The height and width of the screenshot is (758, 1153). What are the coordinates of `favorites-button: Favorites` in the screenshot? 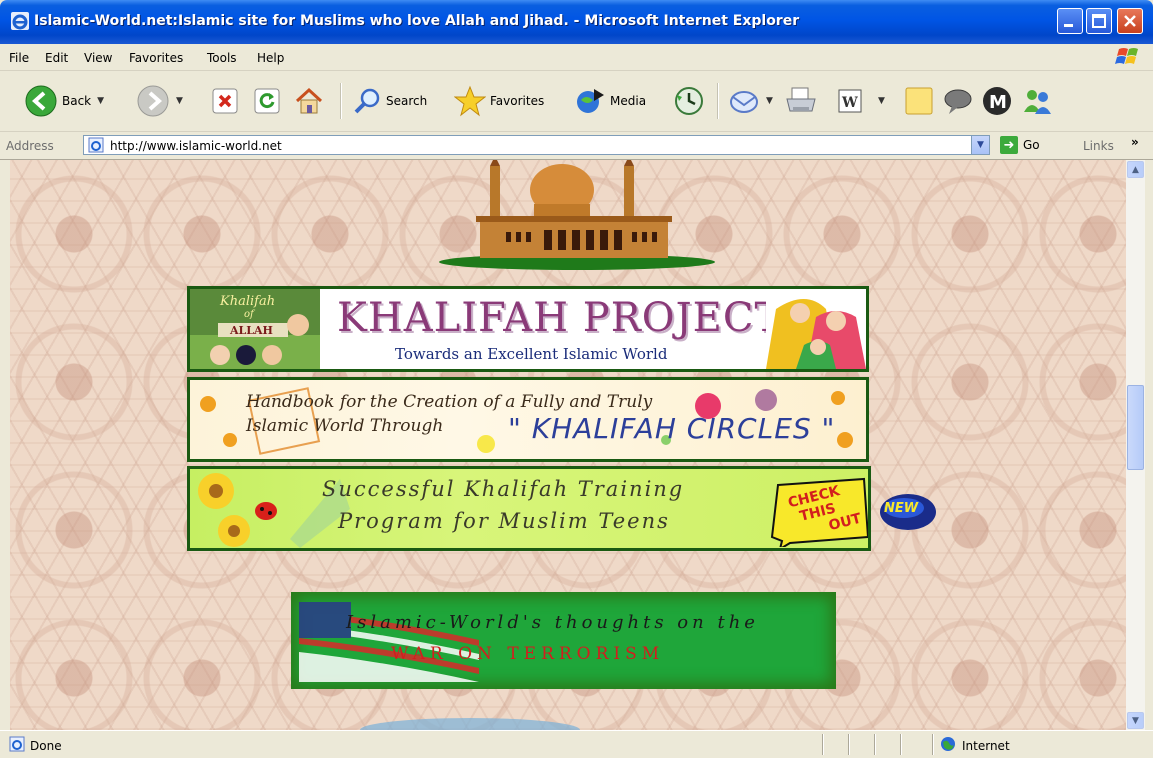 It's located at (499, 101).